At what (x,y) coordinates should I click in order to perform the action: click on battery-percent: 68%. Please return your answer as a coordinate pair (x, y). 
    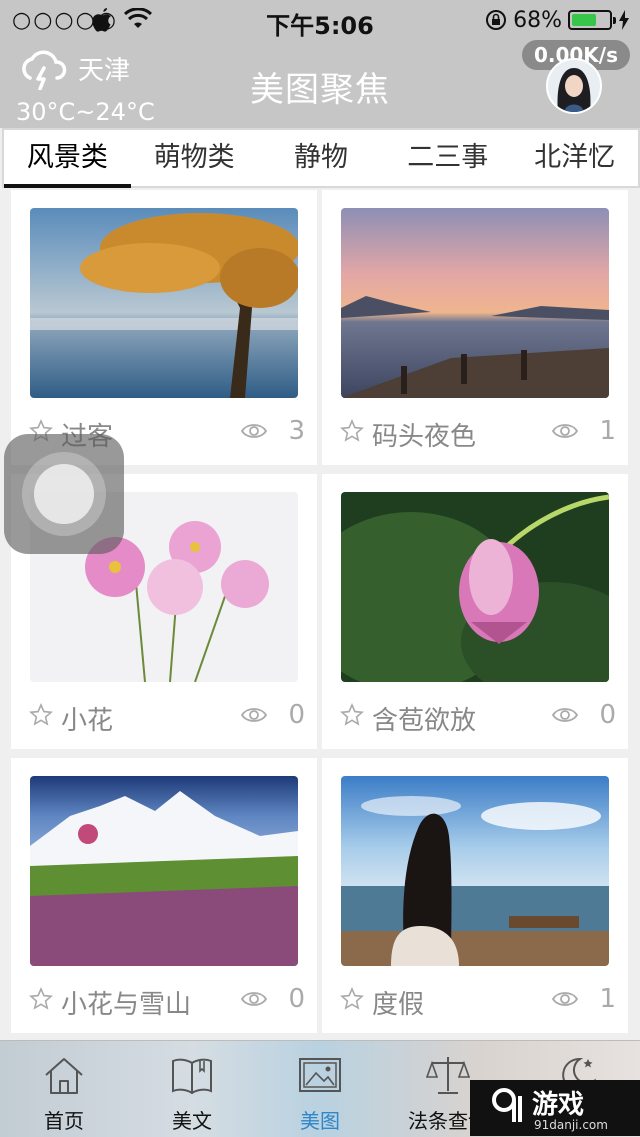
    Looking at the image, I should click on (537, 20).